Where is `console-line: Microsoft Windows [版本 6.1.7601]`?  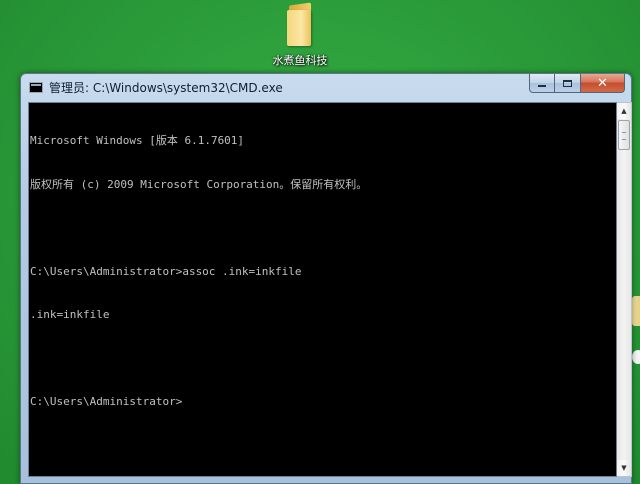
console-line: Microsoft Windows [版本 6.1.7601] is located at coordinates (137, 140).